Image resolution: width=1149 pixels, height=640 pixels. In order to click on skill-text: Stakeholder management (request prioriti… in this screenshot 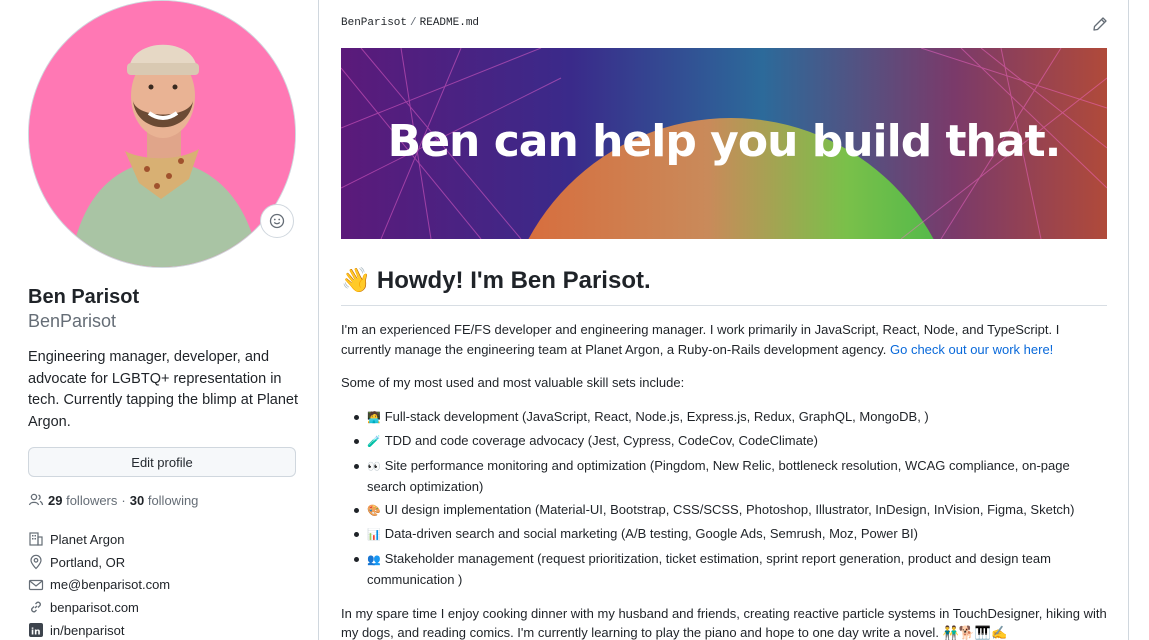, I will do `click(709, 569)`.